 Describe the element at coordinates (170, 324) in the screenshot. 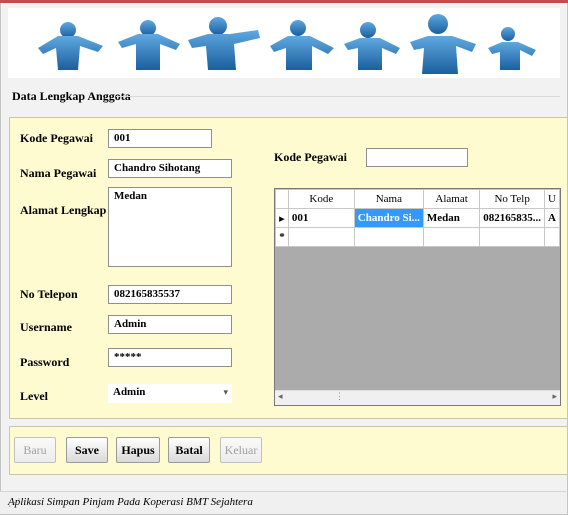

I see `username-input: Admin` at that location.